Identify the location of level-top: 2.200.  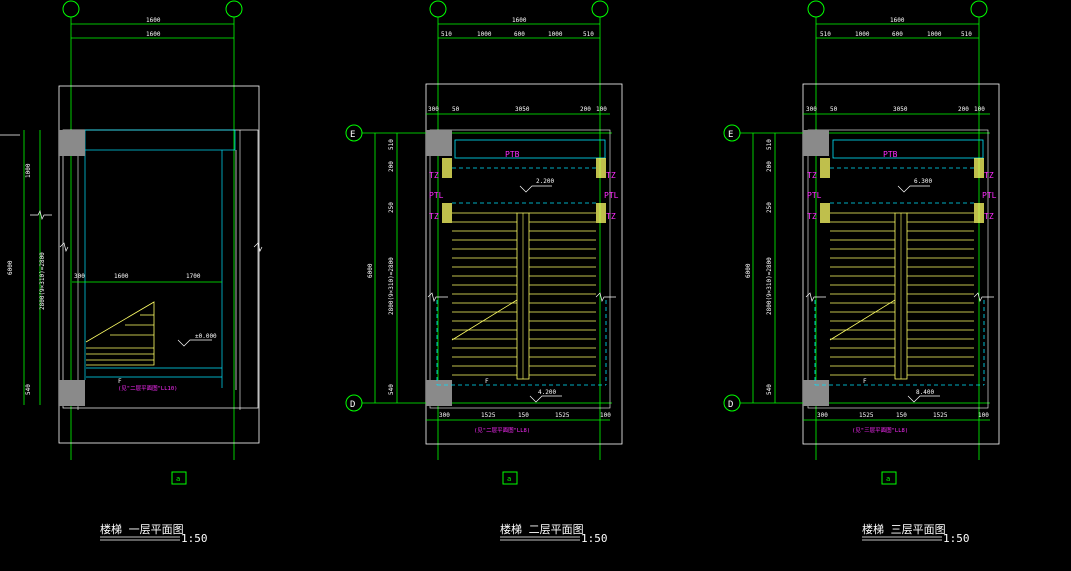
(545, 181).